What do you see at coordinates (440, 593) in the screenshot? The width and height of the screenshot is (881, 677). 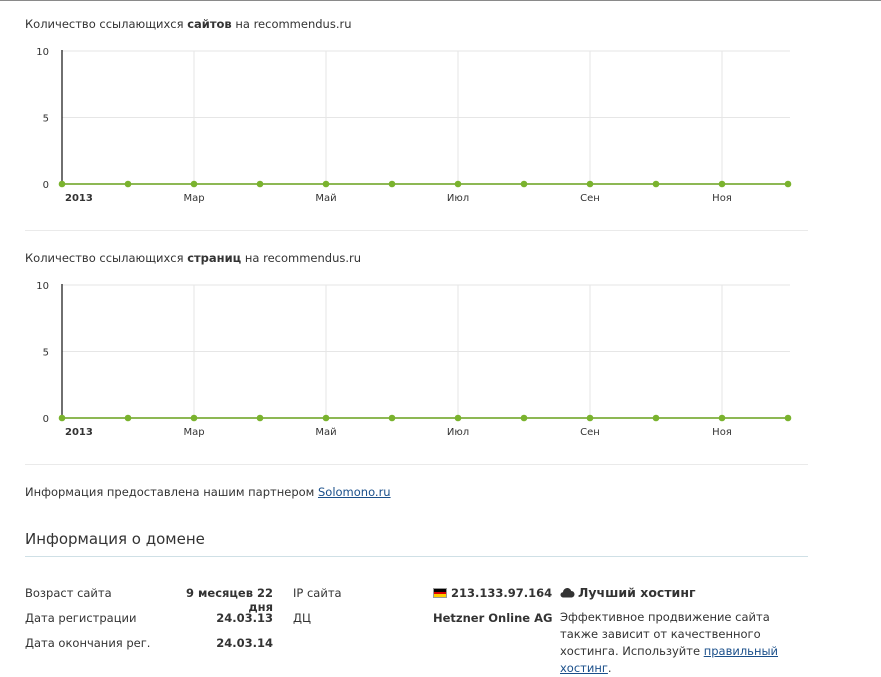 I see `germany-flag-icon` at bounding box center [440, 593].